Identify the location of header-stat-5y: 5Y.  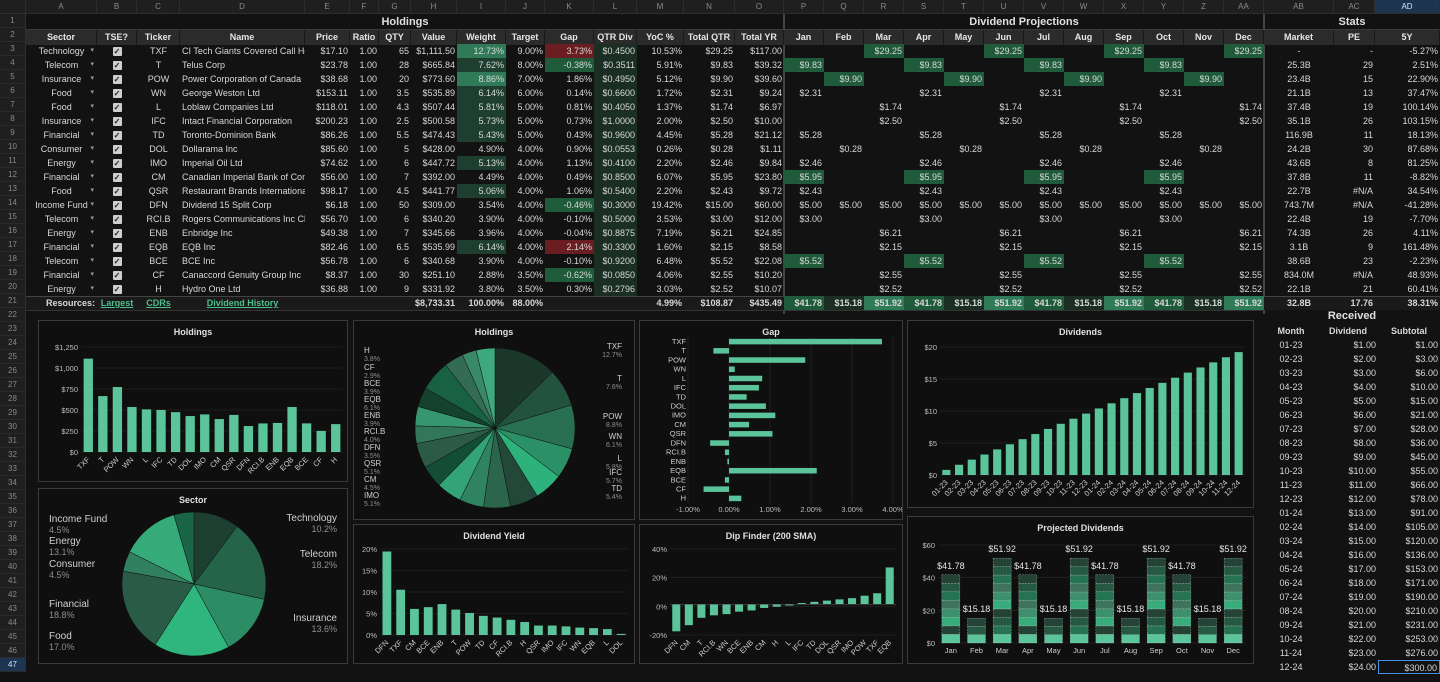
(1407, 37).